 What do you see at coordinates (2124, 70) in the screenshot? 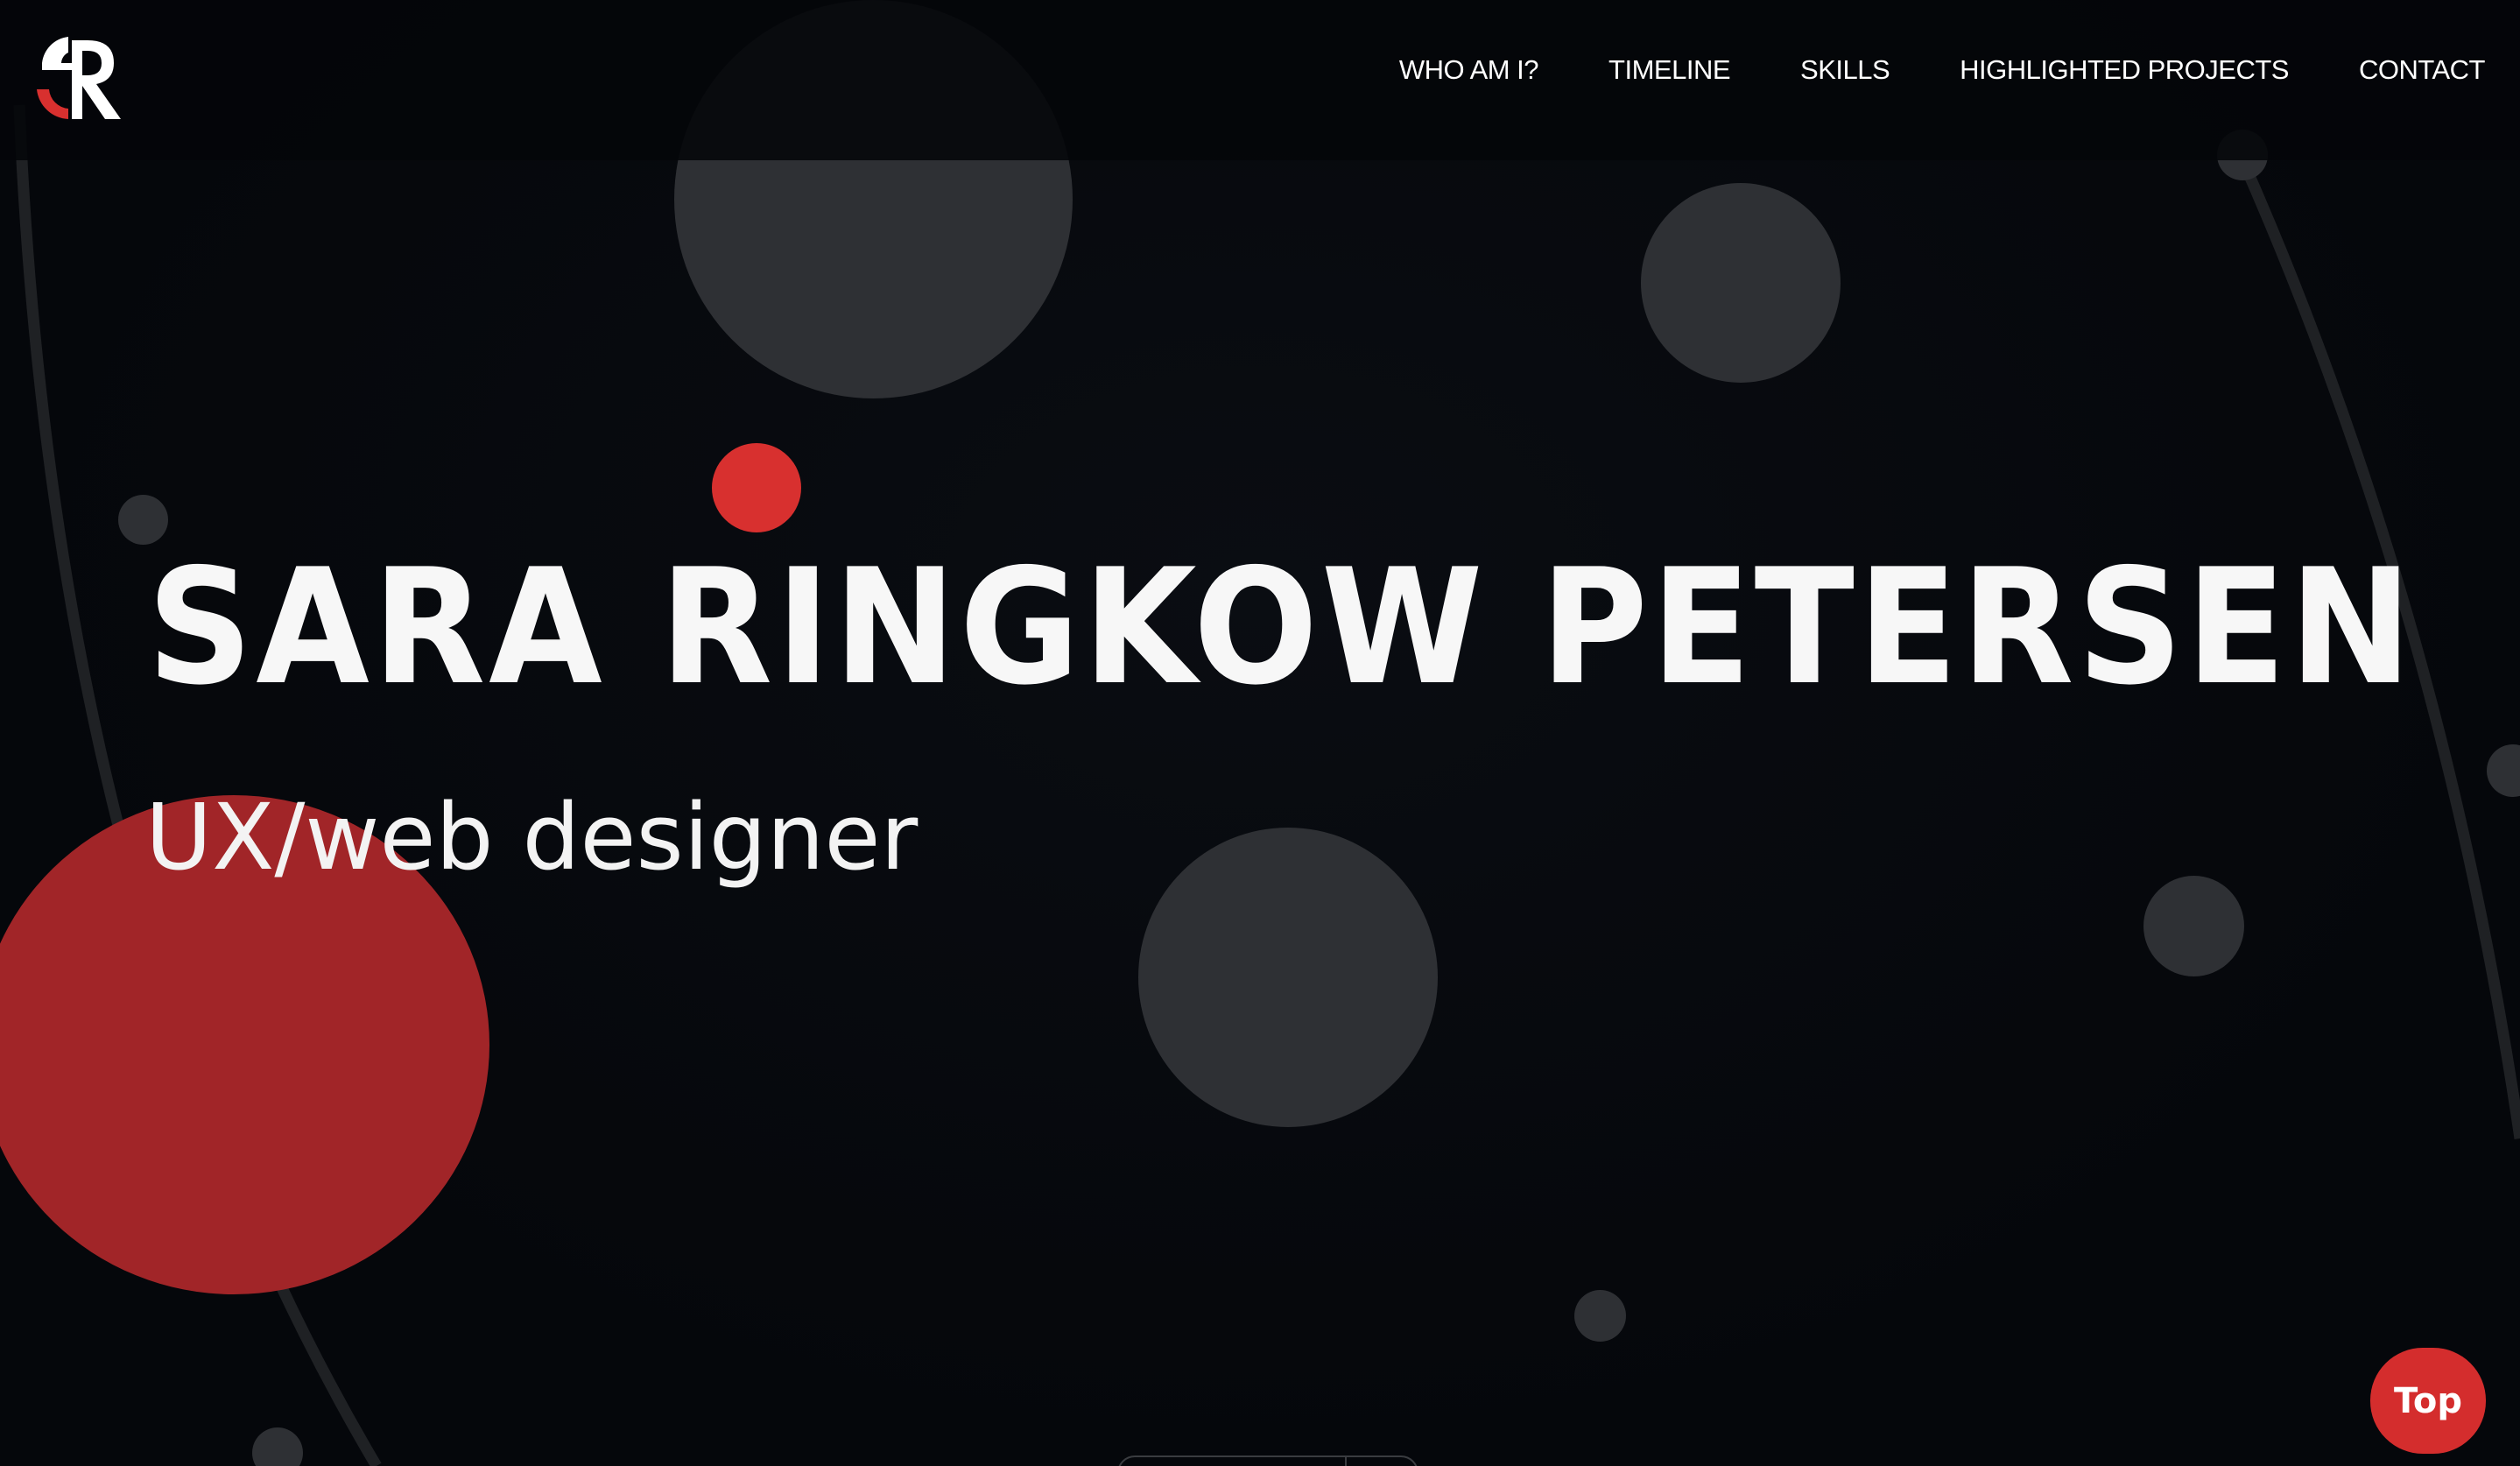
I see `nav-item-highlighted-projects: HIGHLIGHTED PROJECTS` at bounding box center [2124, 70].